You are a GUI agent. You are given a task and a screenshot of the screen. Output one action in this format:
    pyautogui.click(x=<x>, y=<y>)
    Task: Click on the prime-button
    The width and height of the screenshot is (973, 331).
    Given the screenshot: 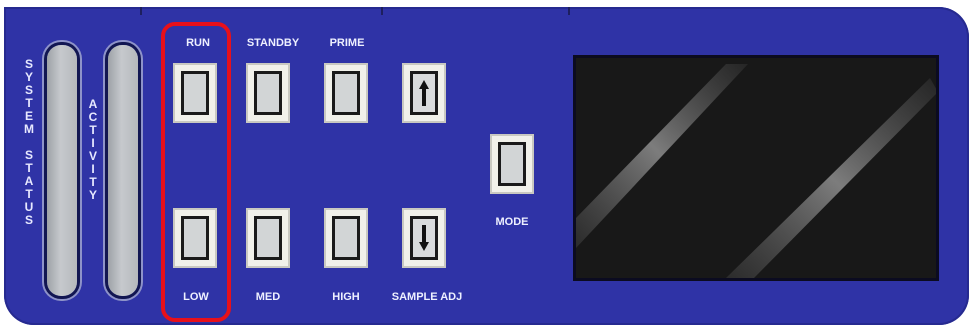 What is the action you would take?
    pyautogui.click(x=346, y=93)
    